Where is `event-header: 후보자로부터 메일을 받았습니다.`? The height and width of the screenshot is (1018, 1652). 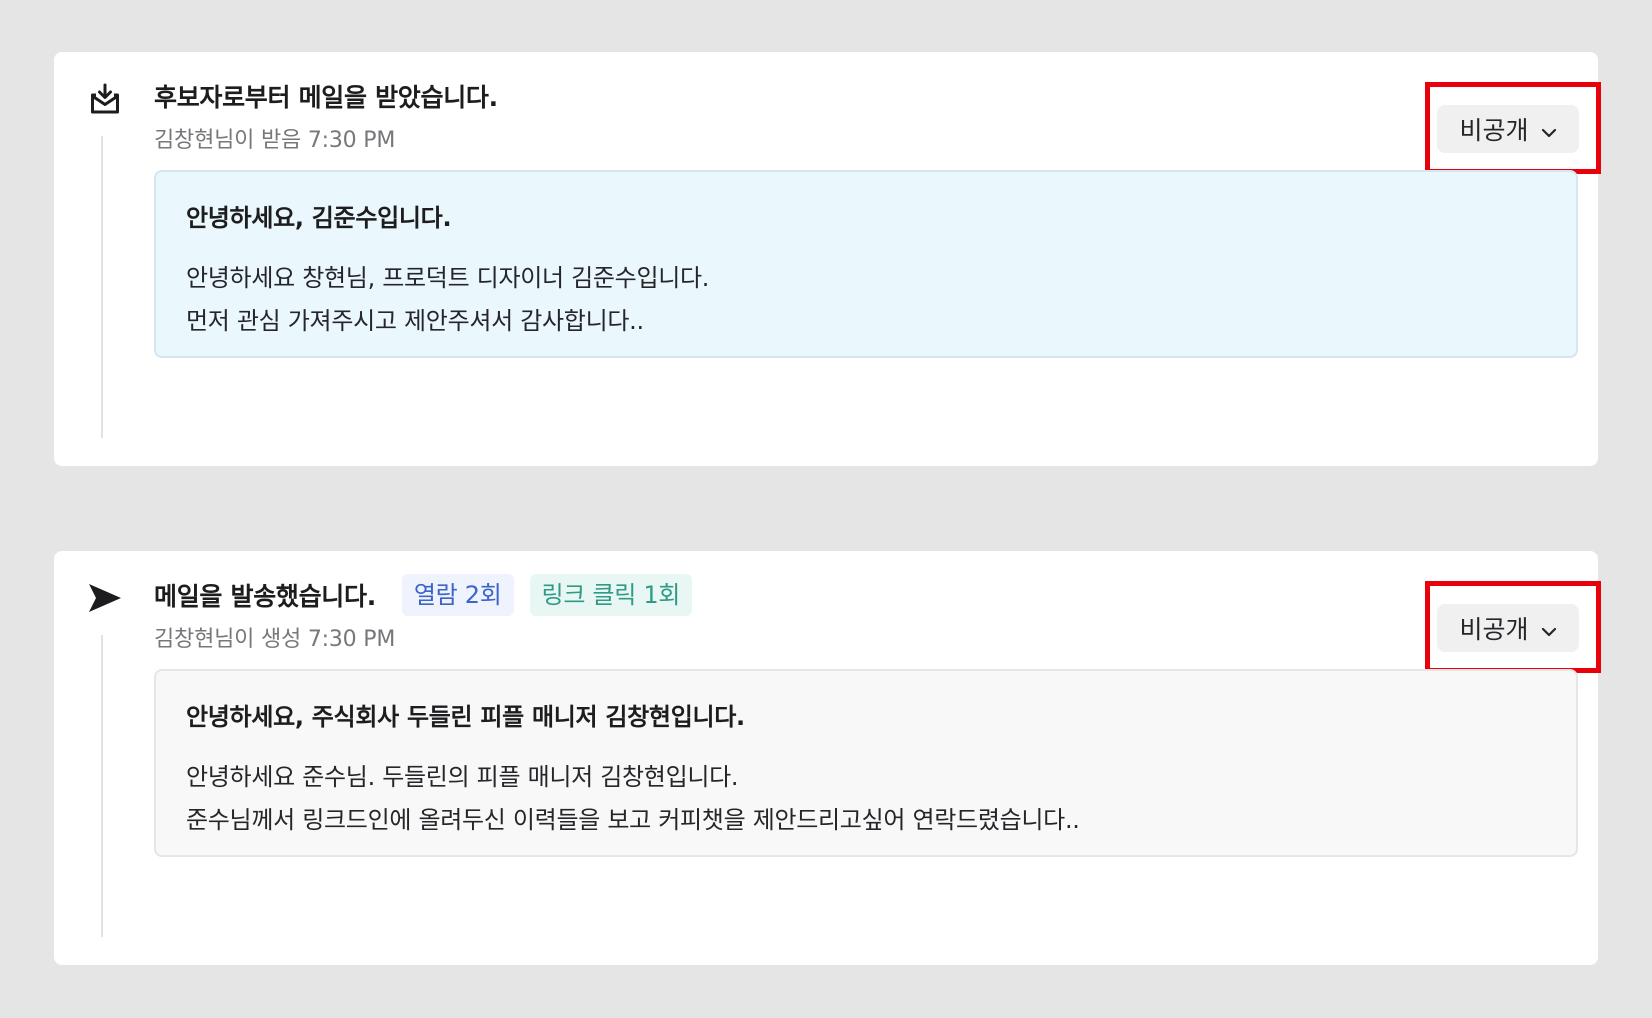 event-header: 후보자로부터 메일을 받았습니다. is located at coordinates (326, 96).